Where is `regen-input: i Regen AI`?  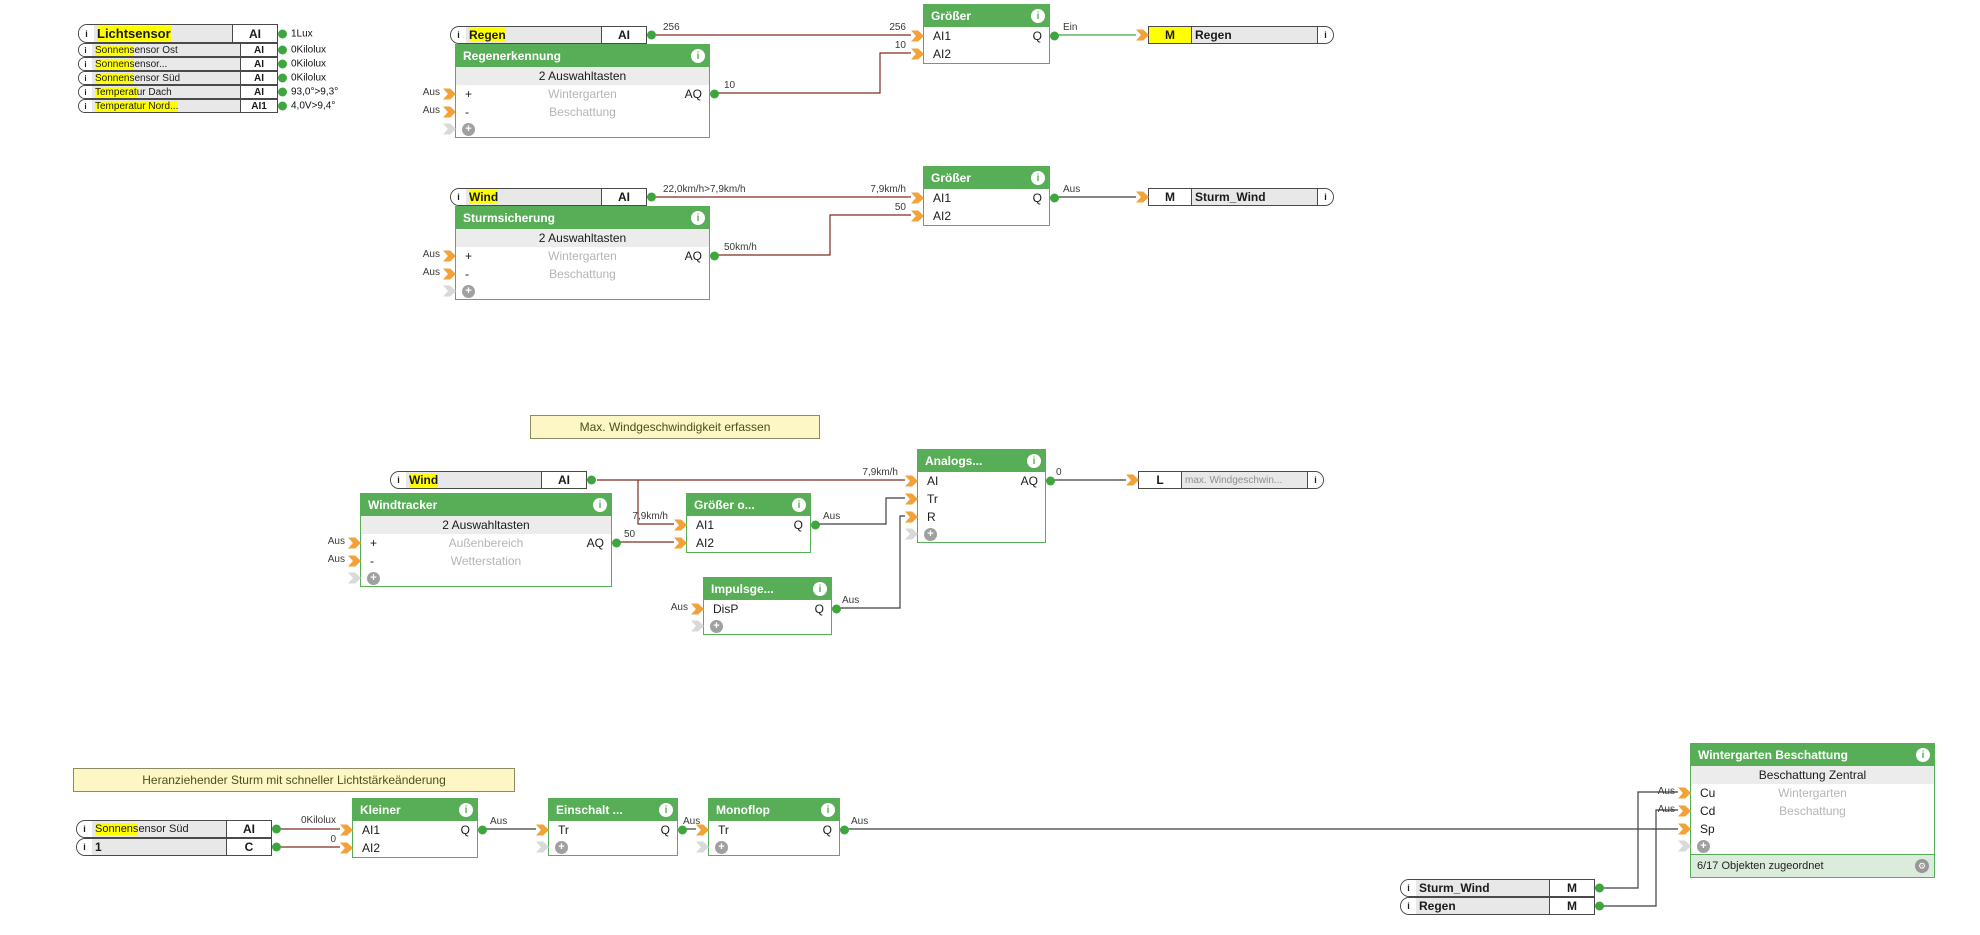 regen-input: i Regen AI is located at coordinates (553, 35).